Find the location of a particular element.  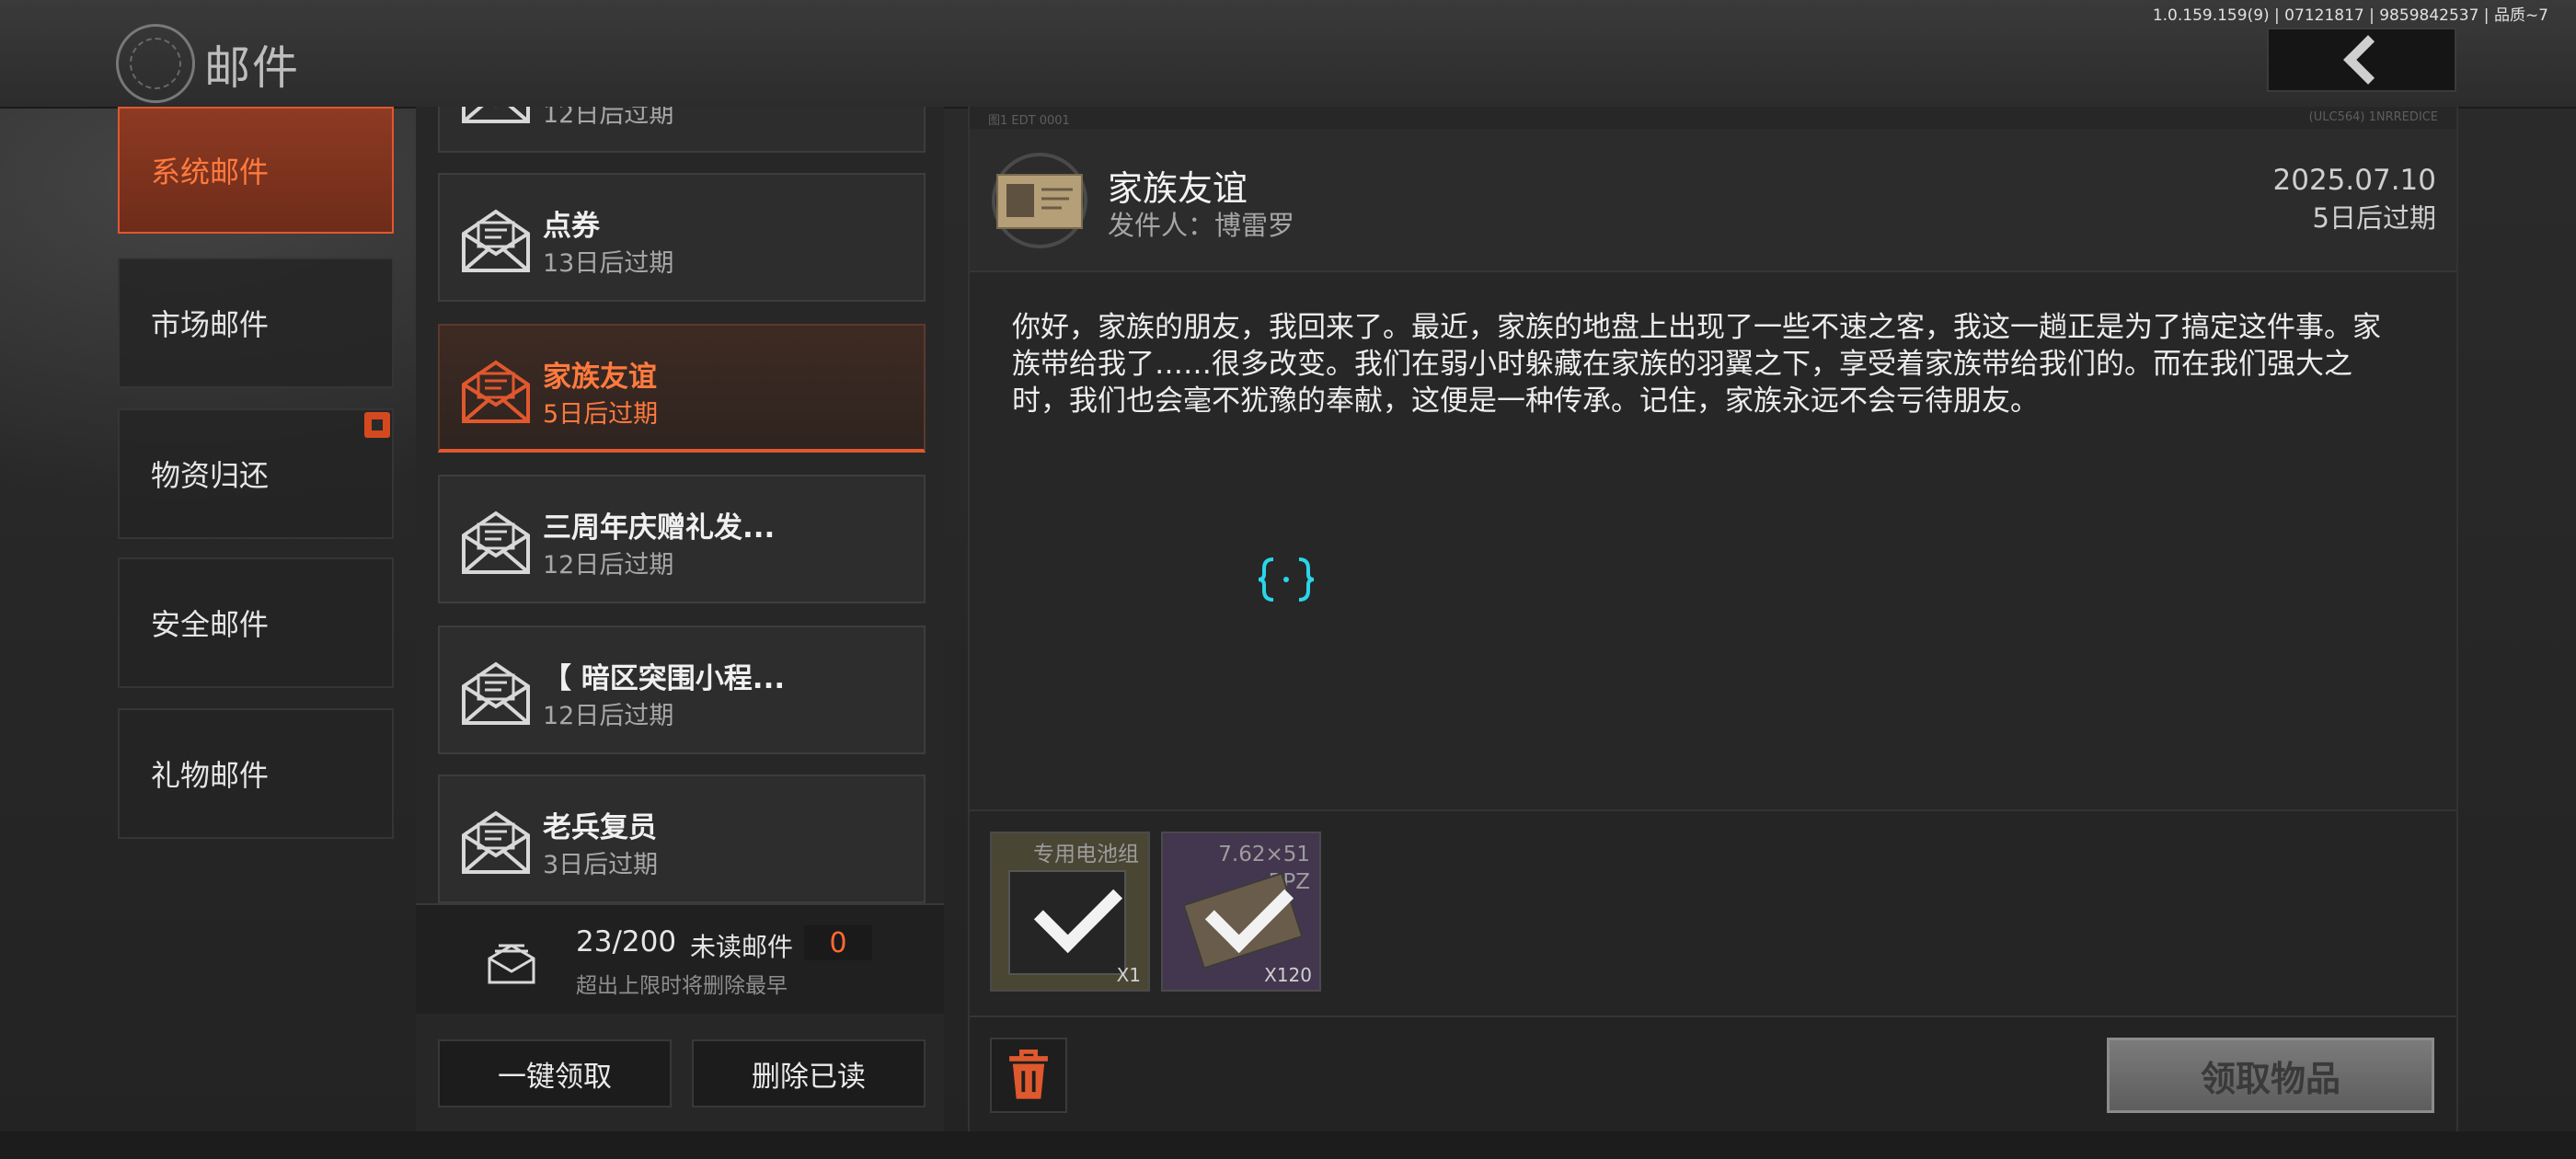

category-supply-return: 物资归还 is located at coordinates (256, 473).